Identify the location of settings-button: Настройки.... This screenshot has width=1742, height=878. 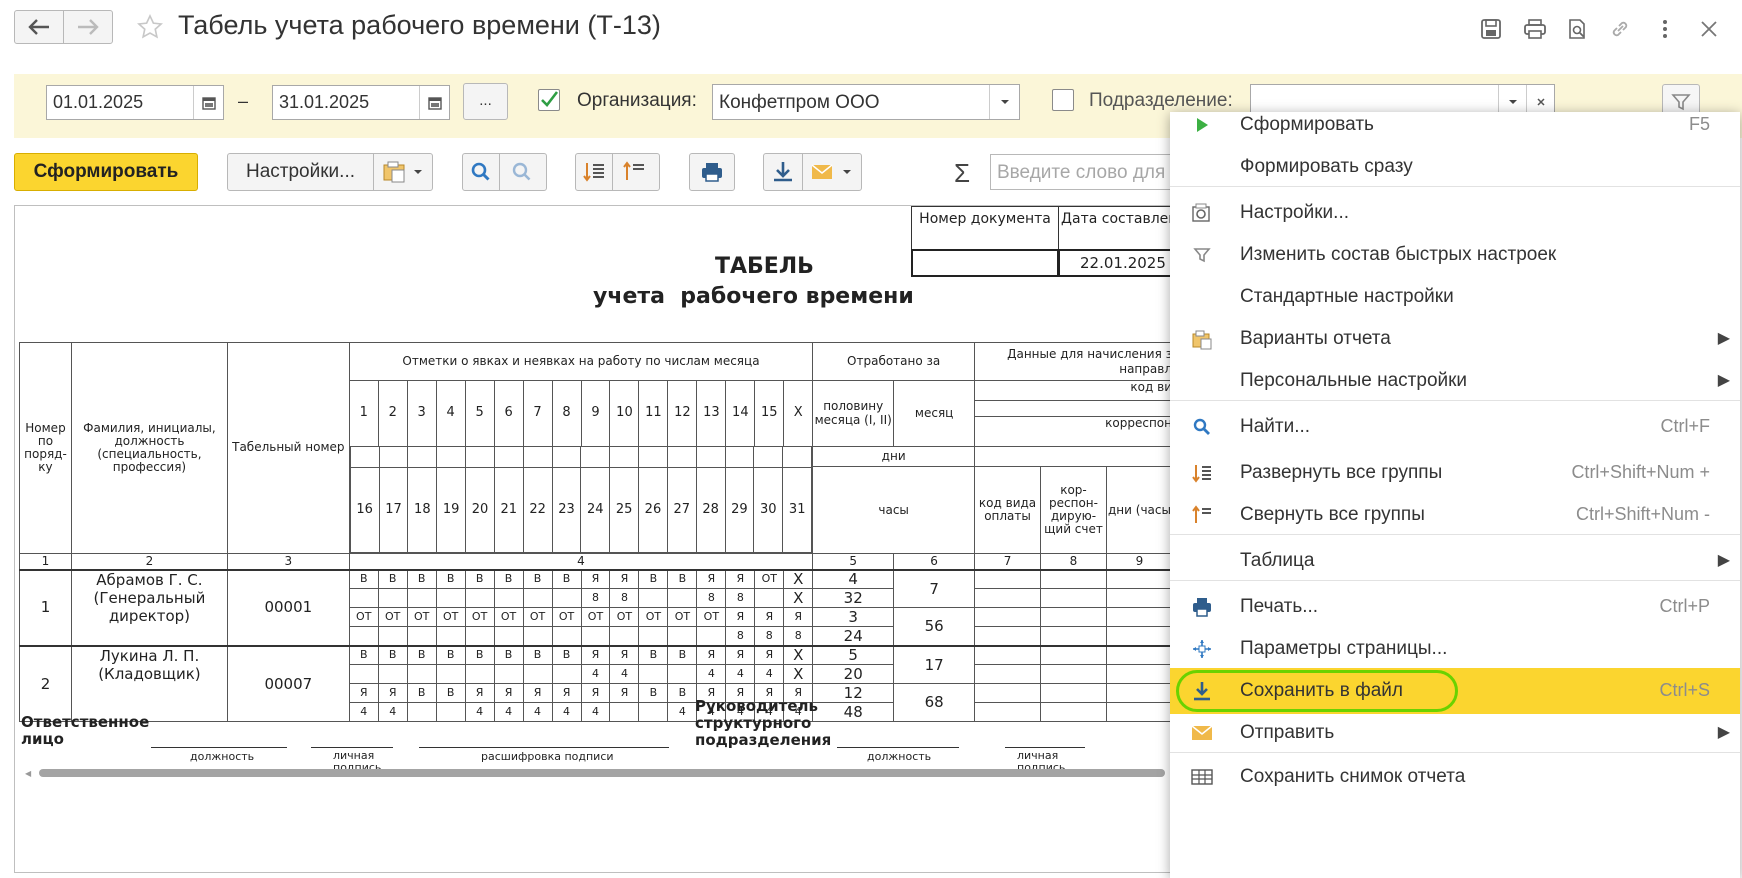
(300, 172).